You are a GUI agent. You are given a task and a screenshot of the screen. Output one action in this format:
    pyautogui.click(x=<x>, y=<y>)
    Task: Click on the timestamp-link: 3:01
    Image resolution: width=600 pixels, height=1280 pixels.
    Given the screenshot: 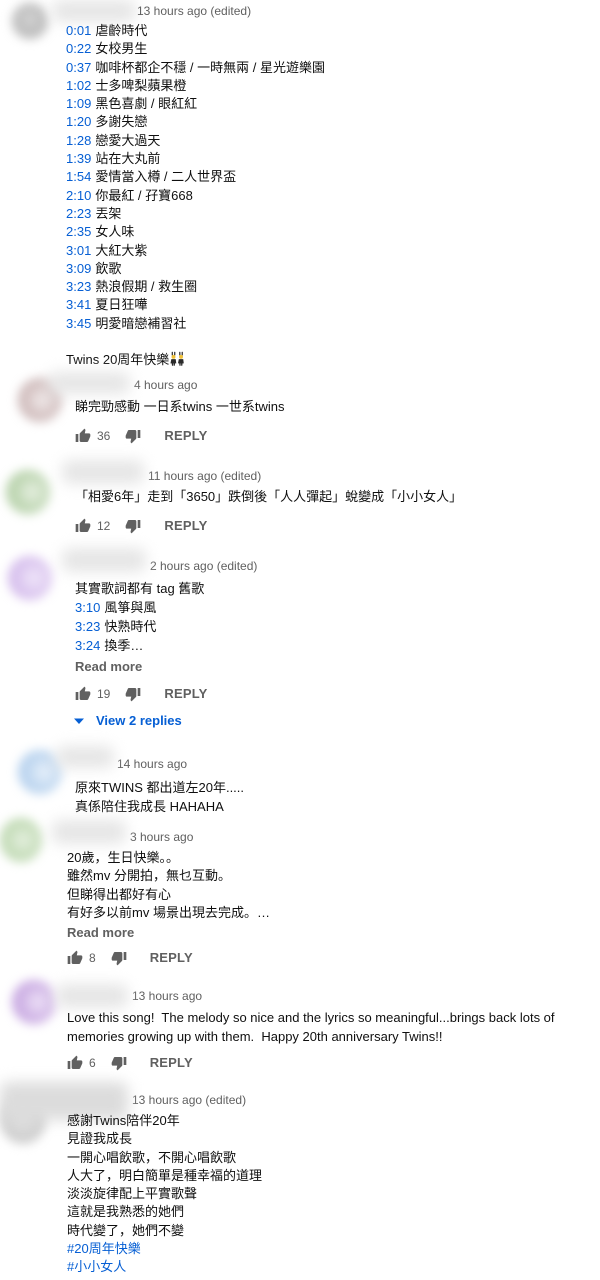 What is the action you would take?
    pyautogui.click(x=78, y=250)
    